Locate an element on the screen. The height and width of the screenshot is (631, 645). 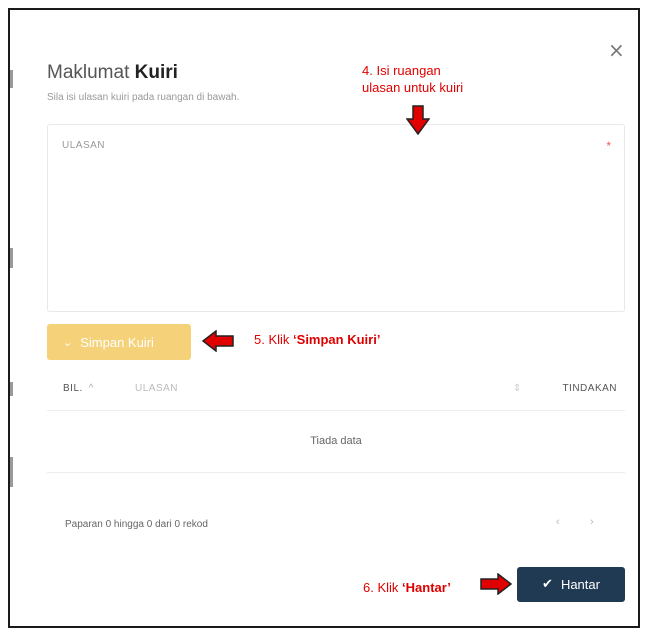
arrow-down-icon is located at coordinates (418, 120).